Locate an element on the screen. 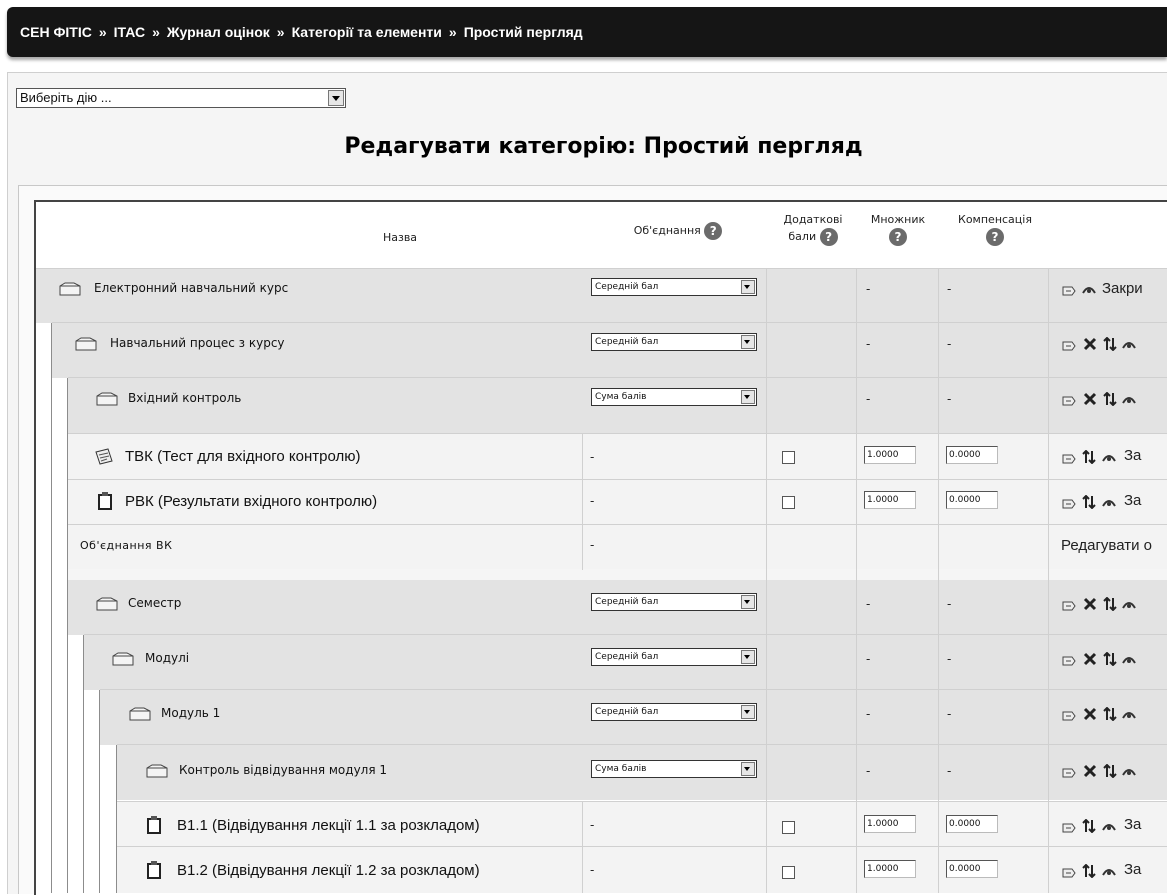  row-name: Модуль 1 is located at coordinates (191, 713).